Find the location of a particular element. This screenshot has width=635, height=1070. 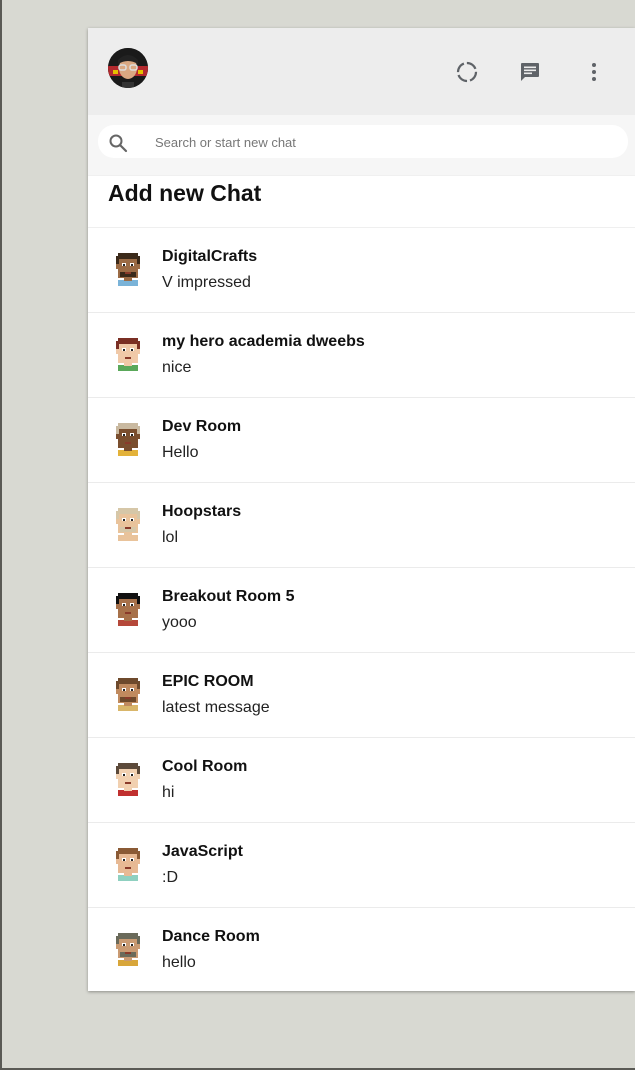

page-left-edge is located at coordinates (1, 535).